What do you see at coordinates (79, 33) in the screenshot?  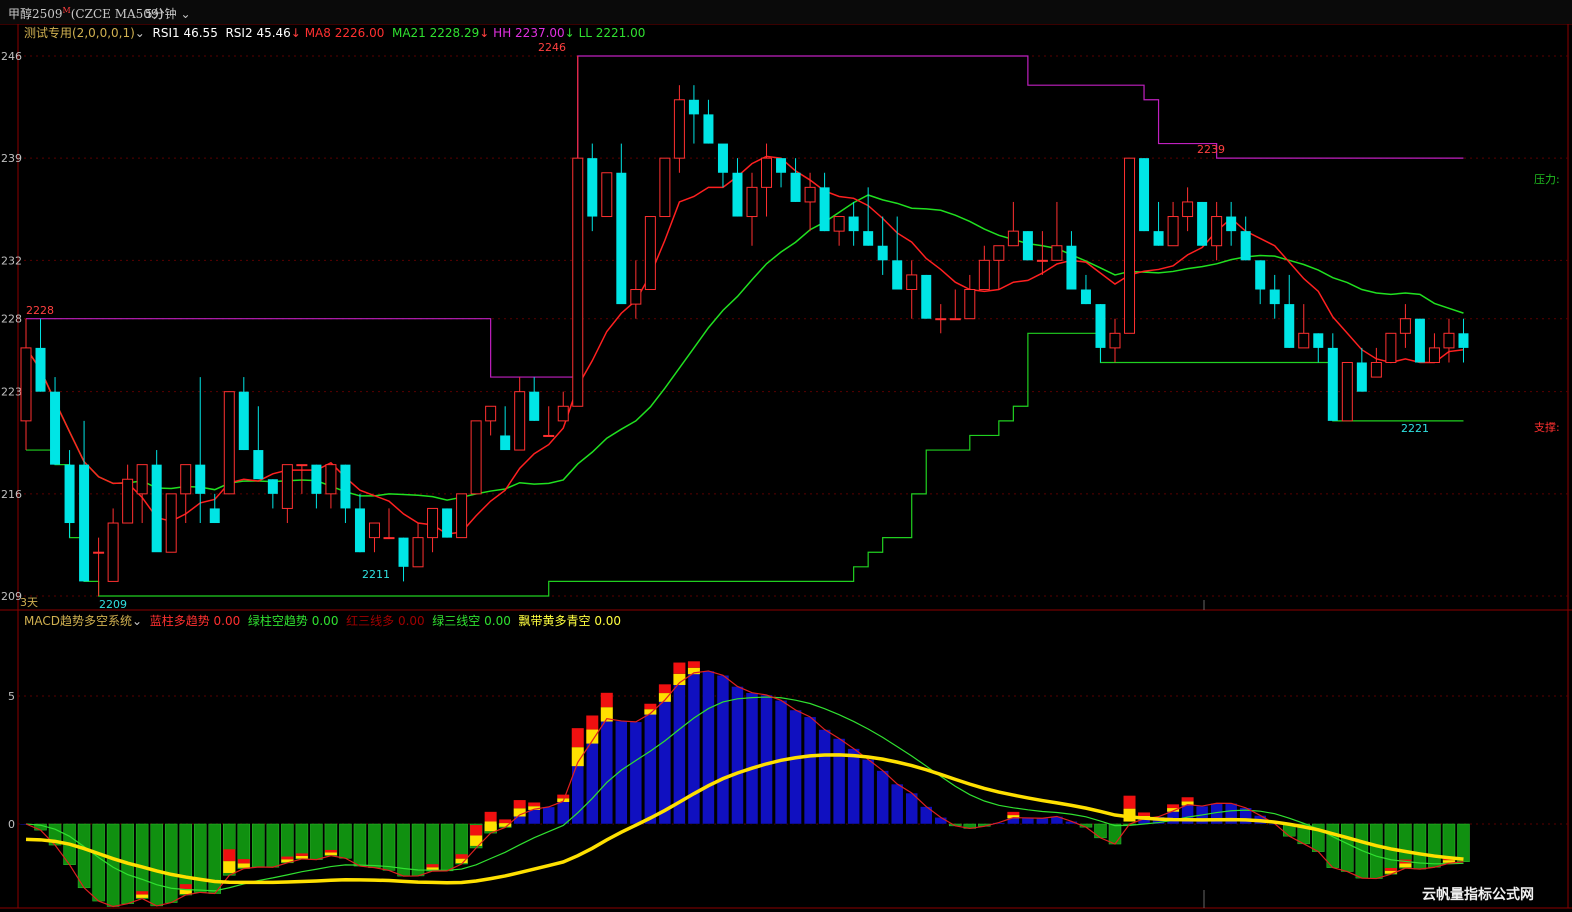 I see `upper-indicator-name: 测试专用(2,0,0,0,1)` at bounding box center [79, 33].